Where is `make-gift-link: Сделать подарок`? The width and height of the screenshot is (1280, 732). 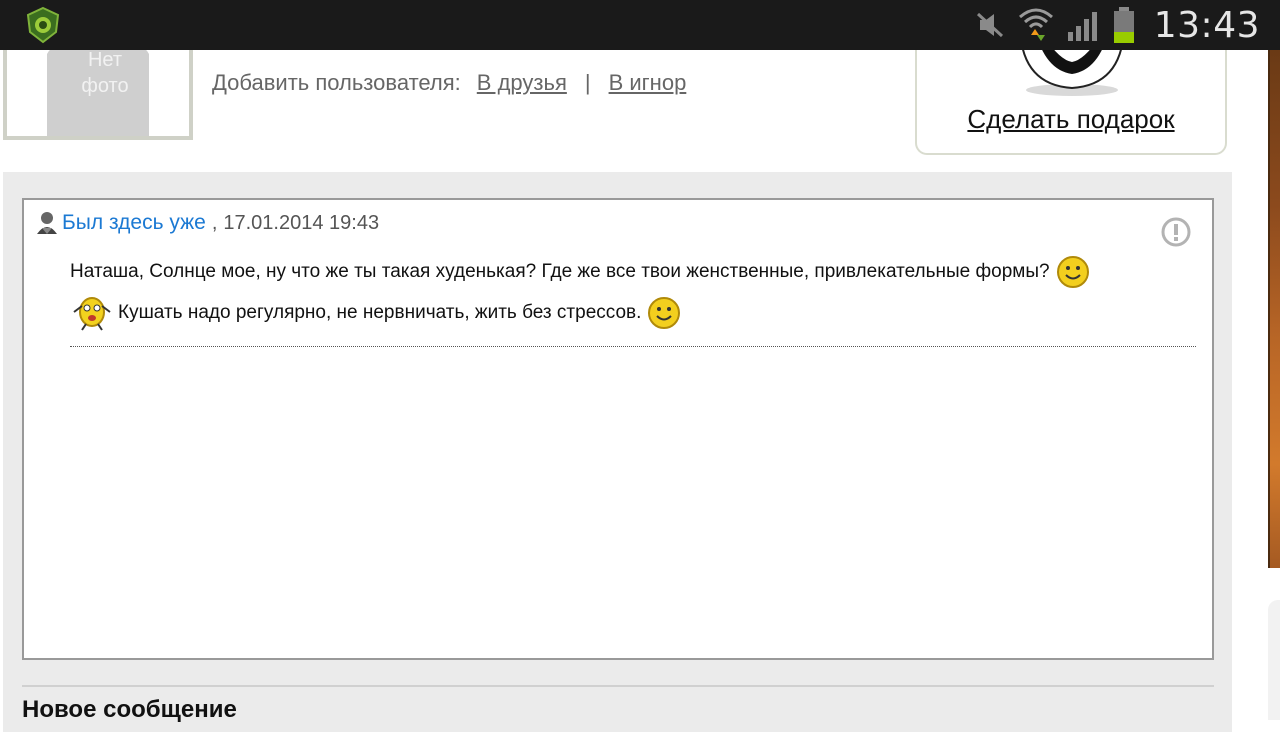
make-gift-link: Сделать подарок is located at coordinates (1071, 119).